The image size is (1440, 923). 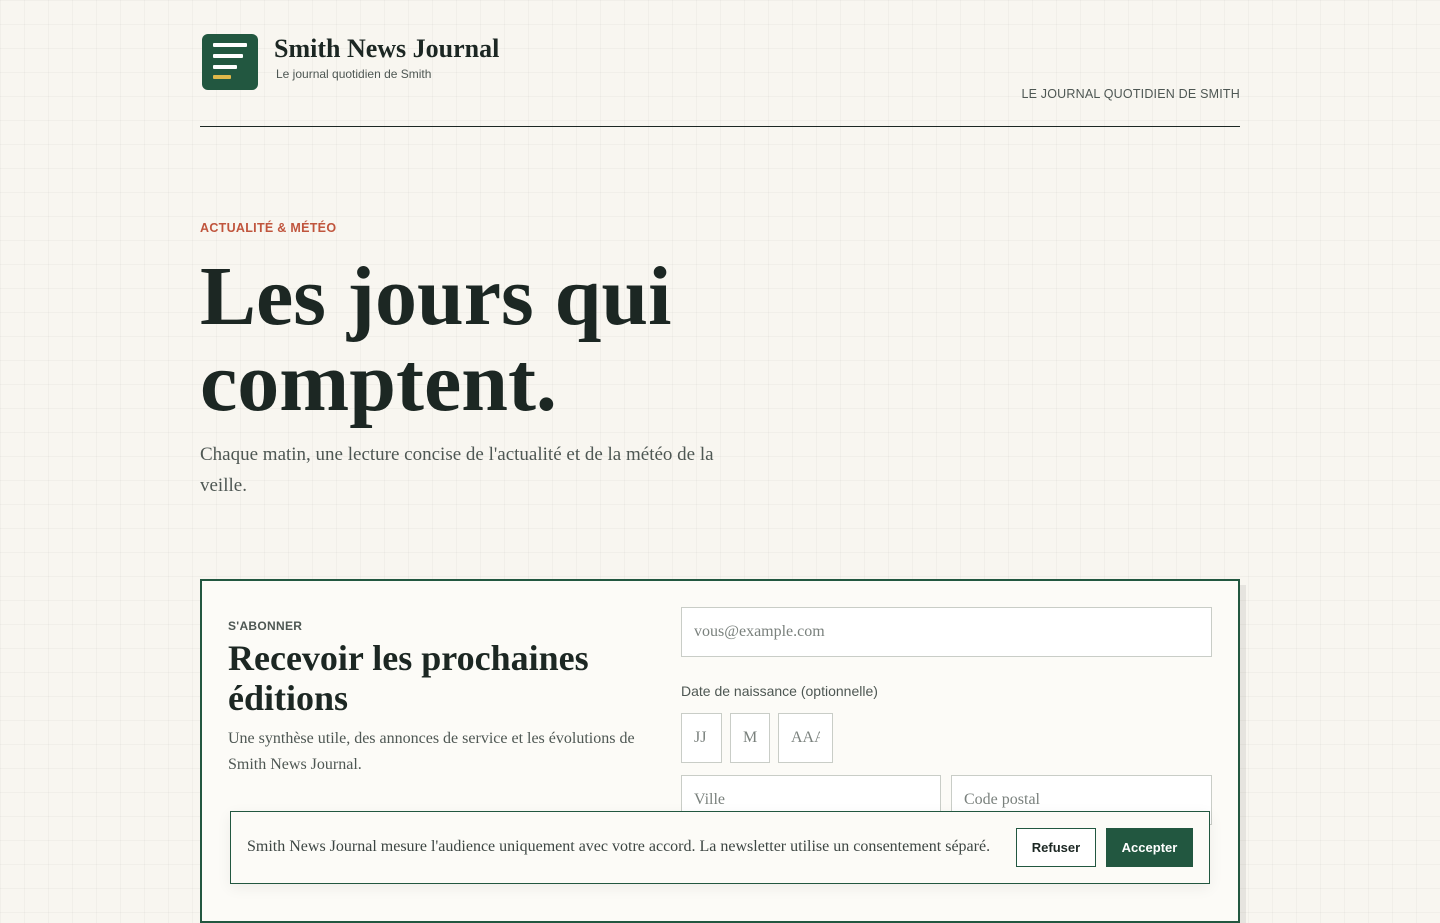 I want to click on brand-name: Smith News Journal, so click(x=386, y=49).